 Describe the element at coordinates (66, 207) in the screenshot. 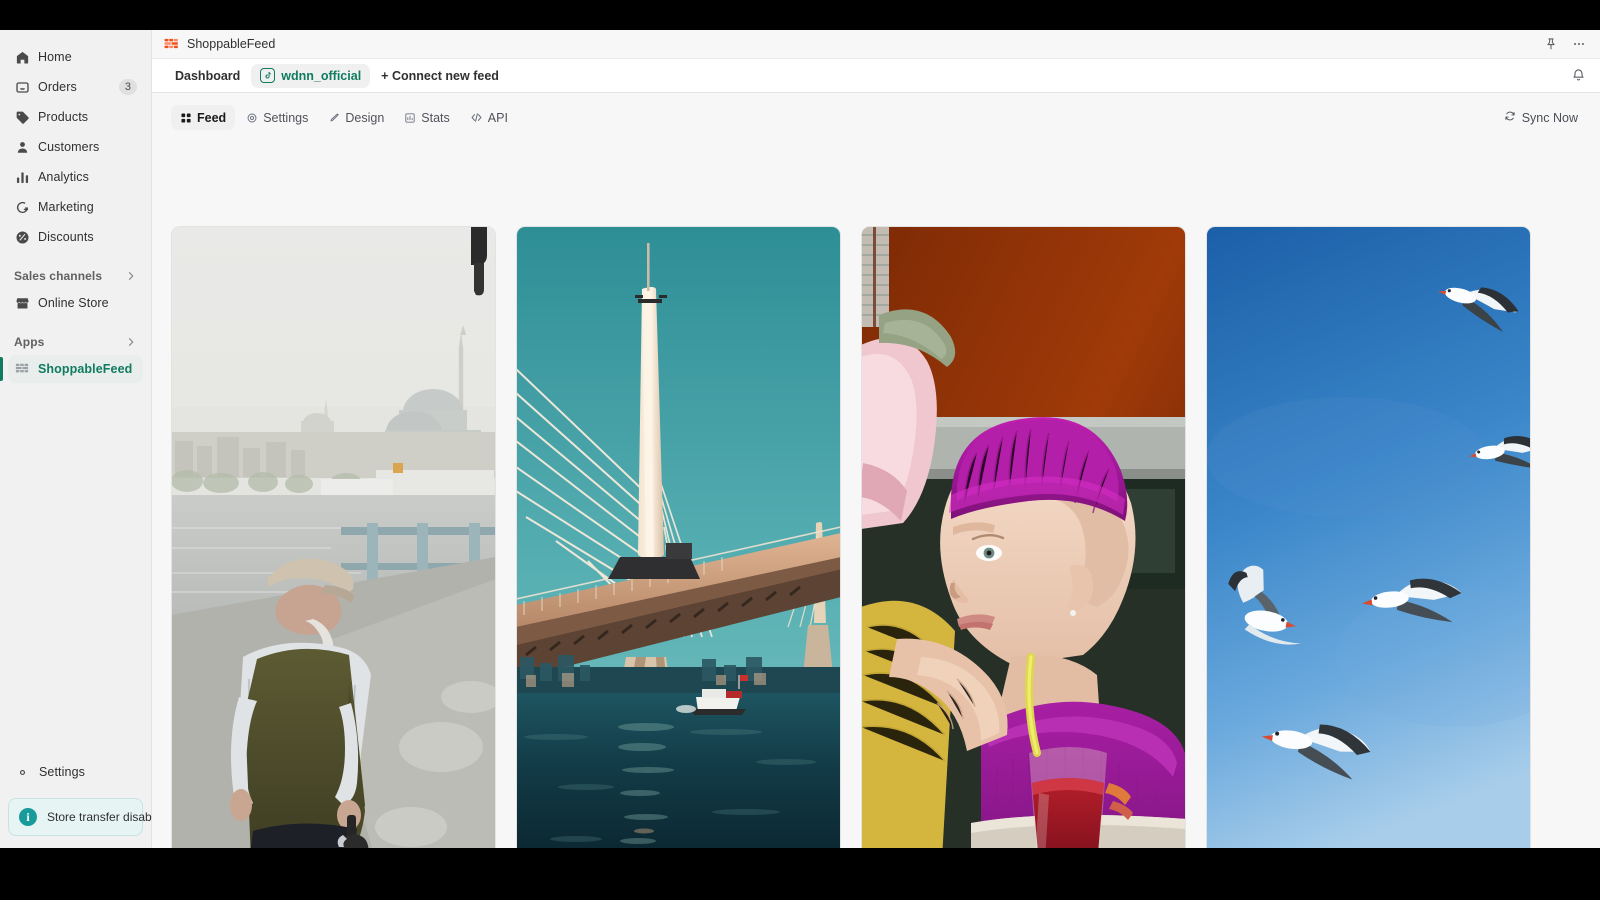

I see `sidebar-item-label: Marketing` at that location.